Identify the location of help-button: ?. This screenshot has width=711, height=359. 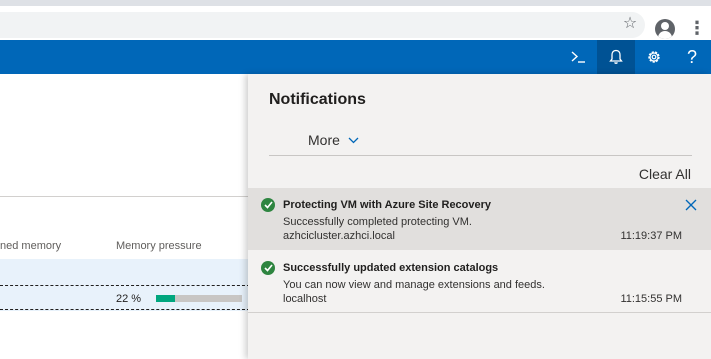
(692, 57).